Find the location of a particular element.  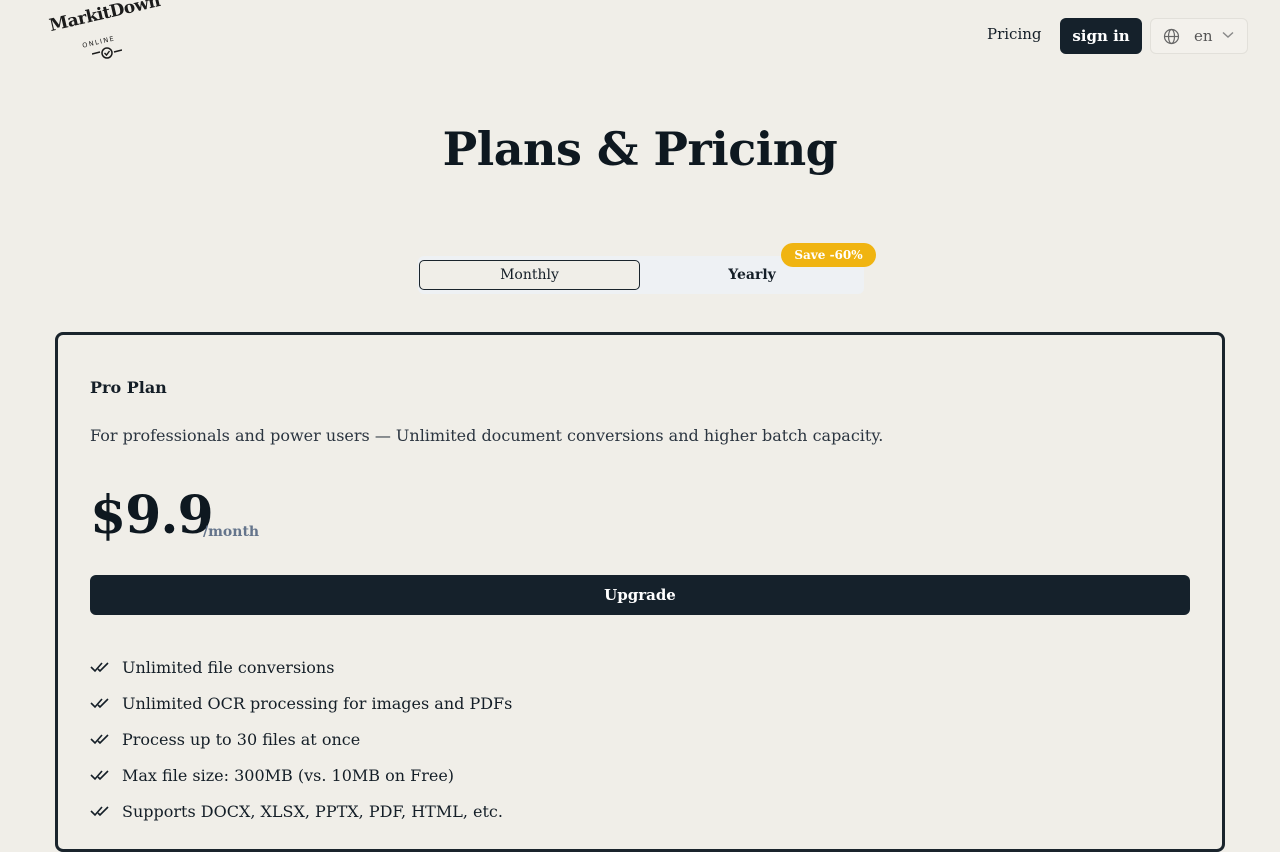

plan-name: Pro Plan is located at coordinates (128, 387).